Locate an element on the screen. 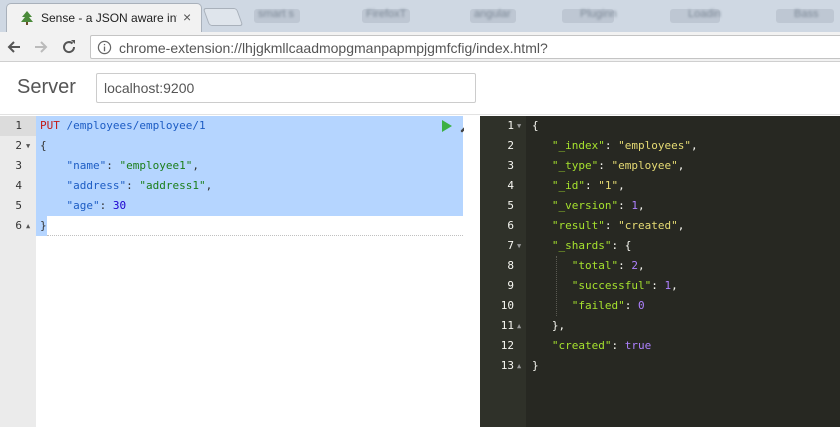  code-line: "address": "address1", is located at coordinates (126, 186).